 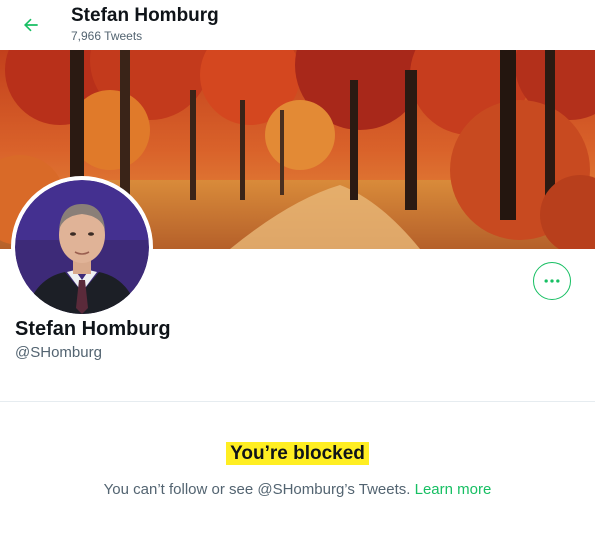 What do you see at coordinates (297, 25) in the screenshot?
I see `top-header: Stefan Homburg 7,966 Tweets` at bounding box center [297, 25].